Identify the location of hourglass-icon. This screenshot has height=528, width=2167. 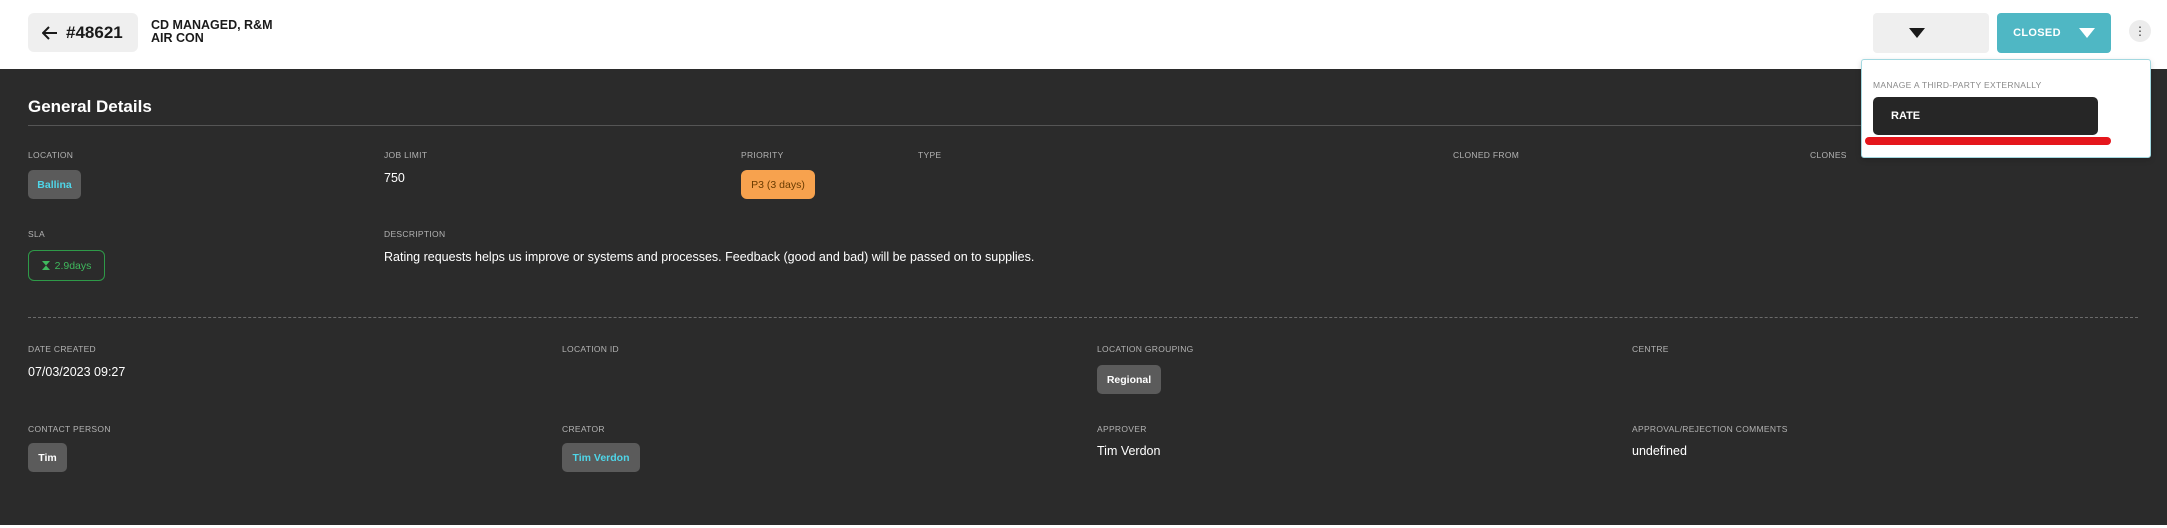
(45, 265).